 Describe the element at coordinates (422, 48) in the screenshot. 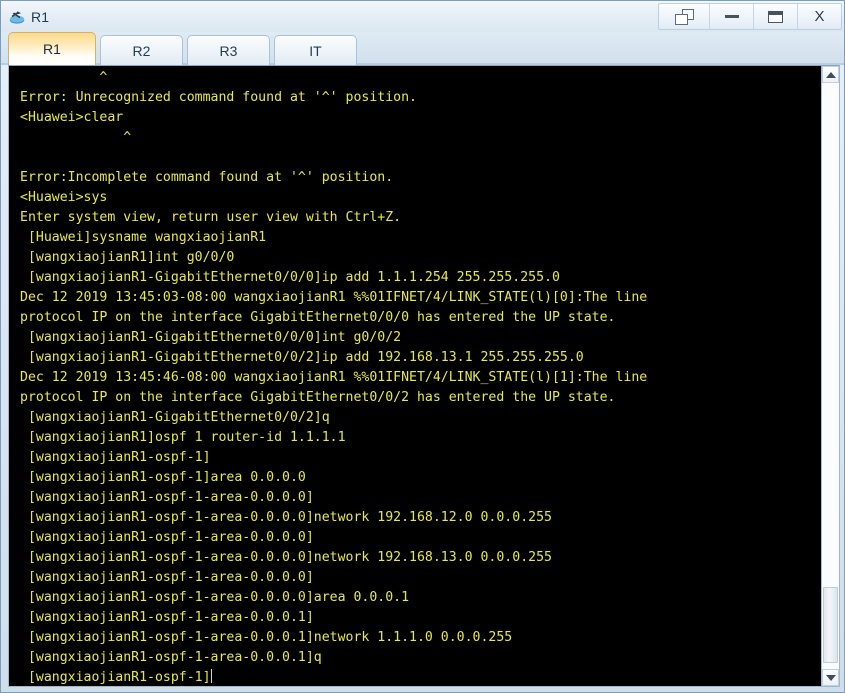

I see `device-tab-strip: R1 R2 R3 IT` at that location.